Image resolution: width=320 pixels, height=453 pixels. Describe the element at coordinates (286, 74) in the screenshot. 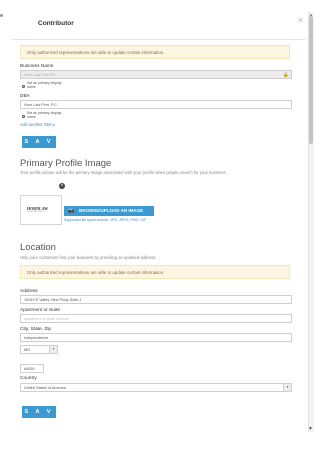

I see `lock-icon: 🔒` at that location.